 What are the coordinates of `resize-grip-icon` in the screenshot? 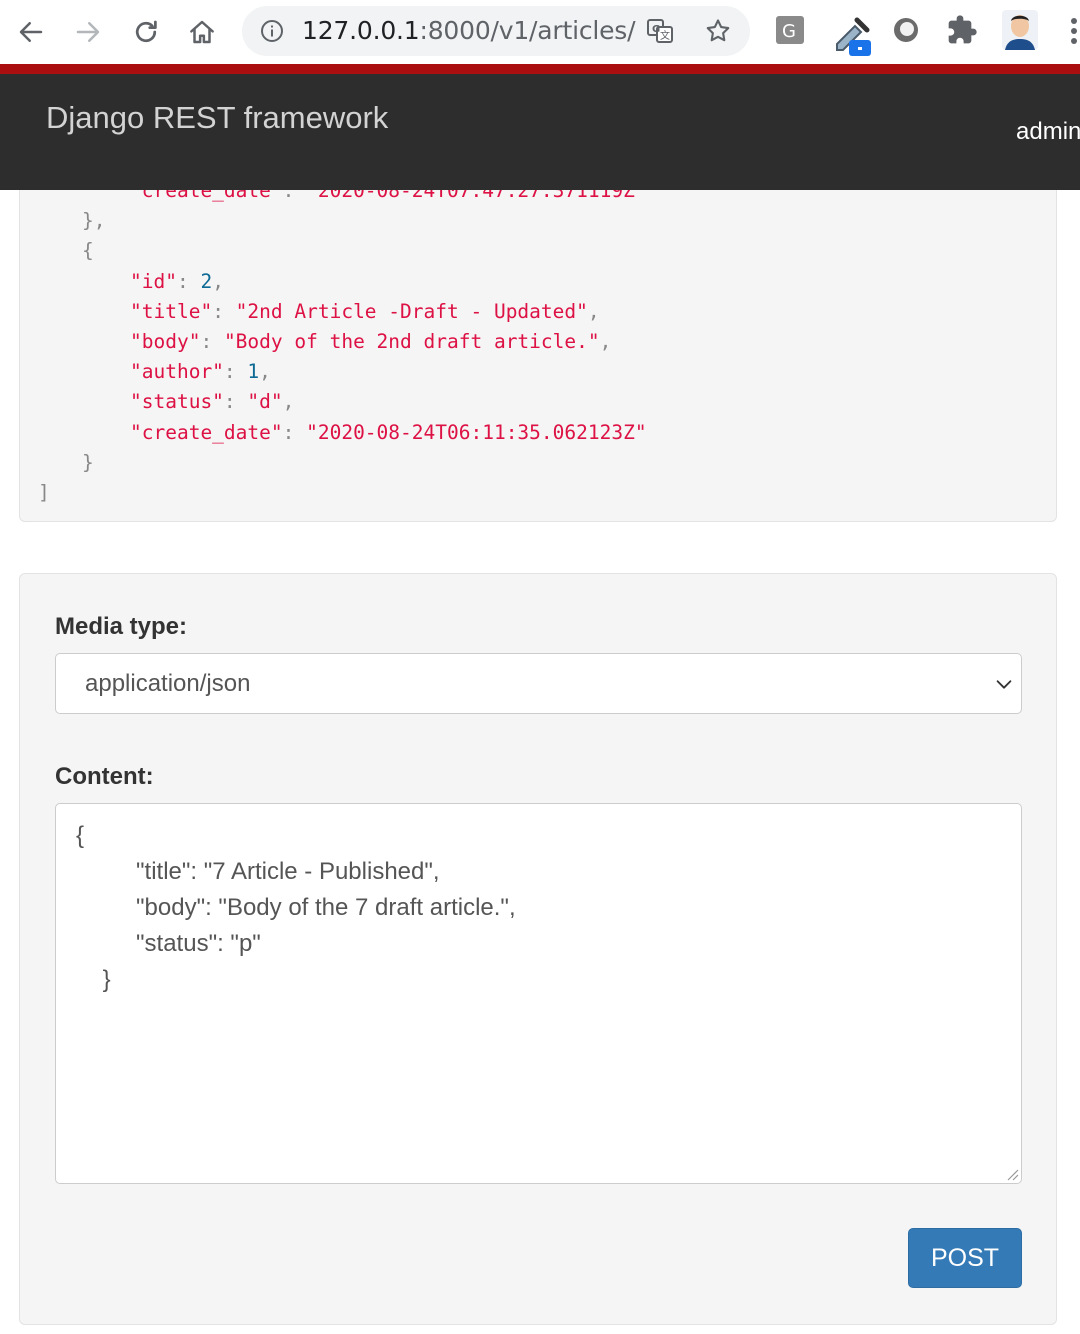 It's located at (1012, 1174).